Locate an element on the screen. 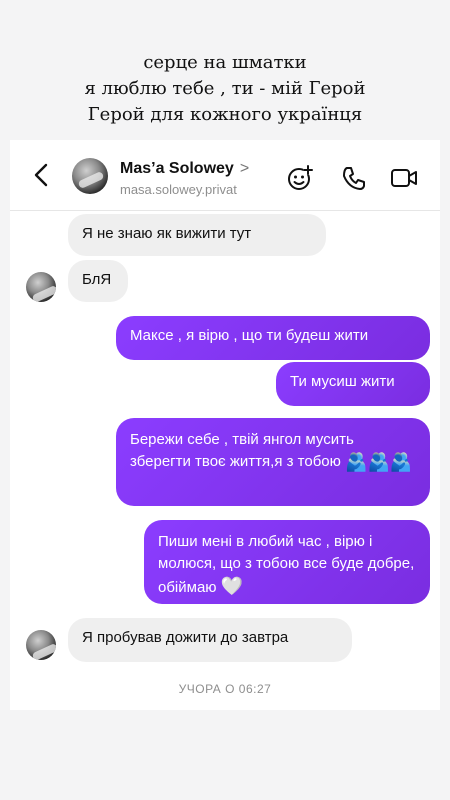  message-outgoing: Ти мусиш жити is located at coordinates (353, 384).